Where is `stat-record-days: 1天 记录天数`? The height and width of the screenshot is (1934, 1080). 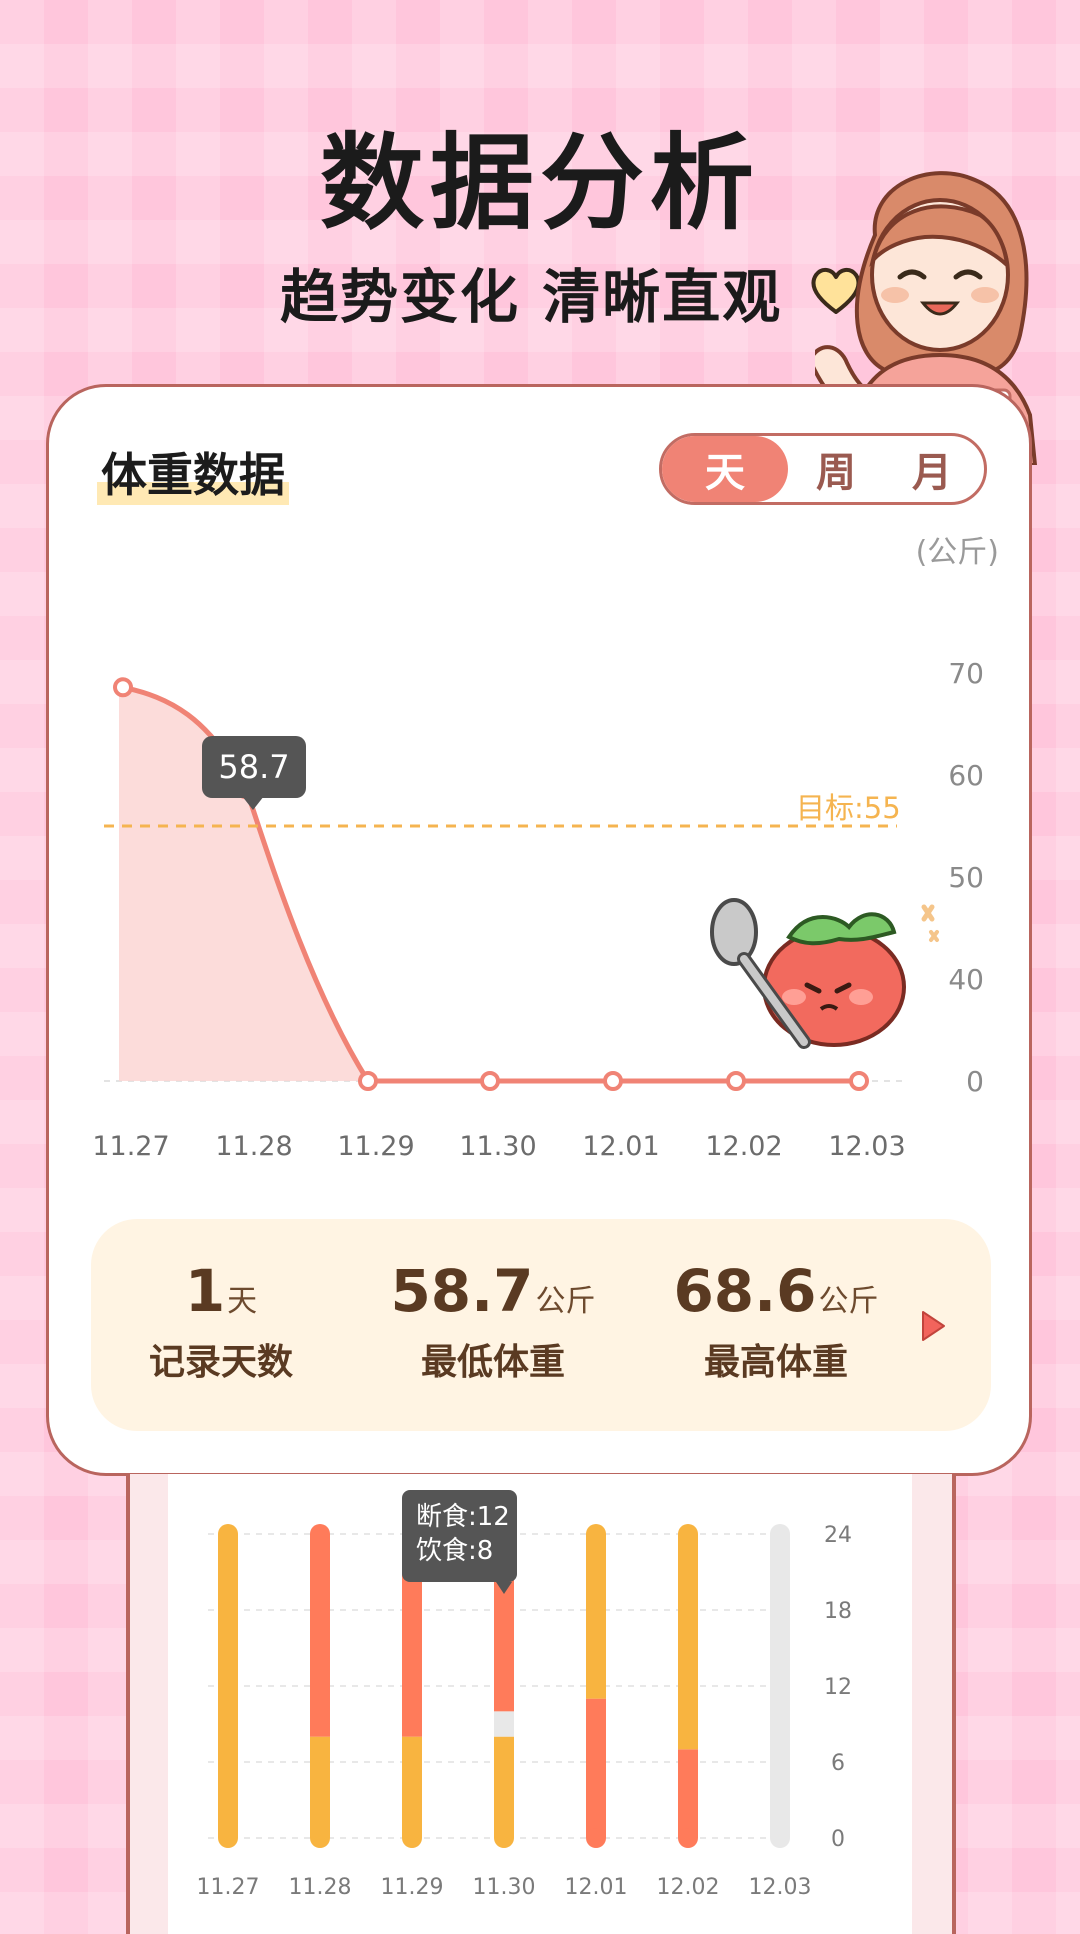
stat-record-days: 1天 记录天数 is located at coordinates (221, 1321).